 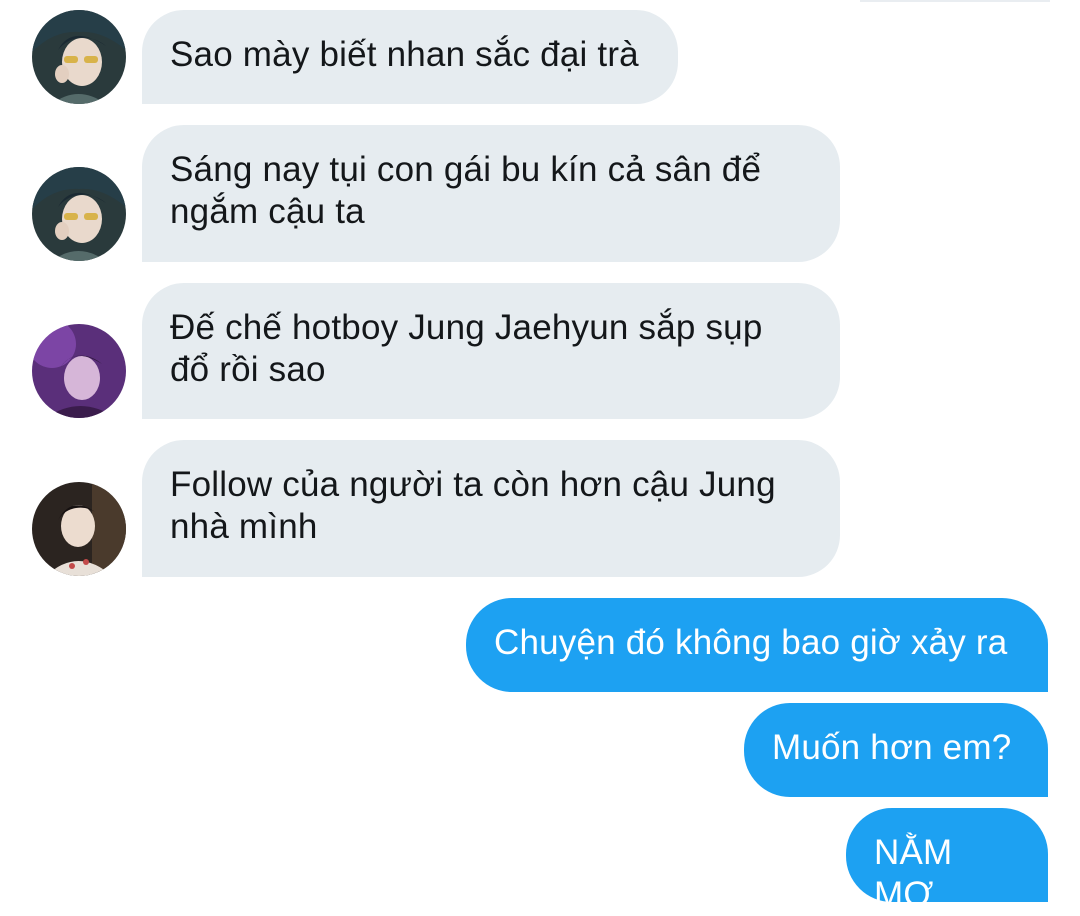 I want to click on avatar-3-icon, so click(x=79, y=529).